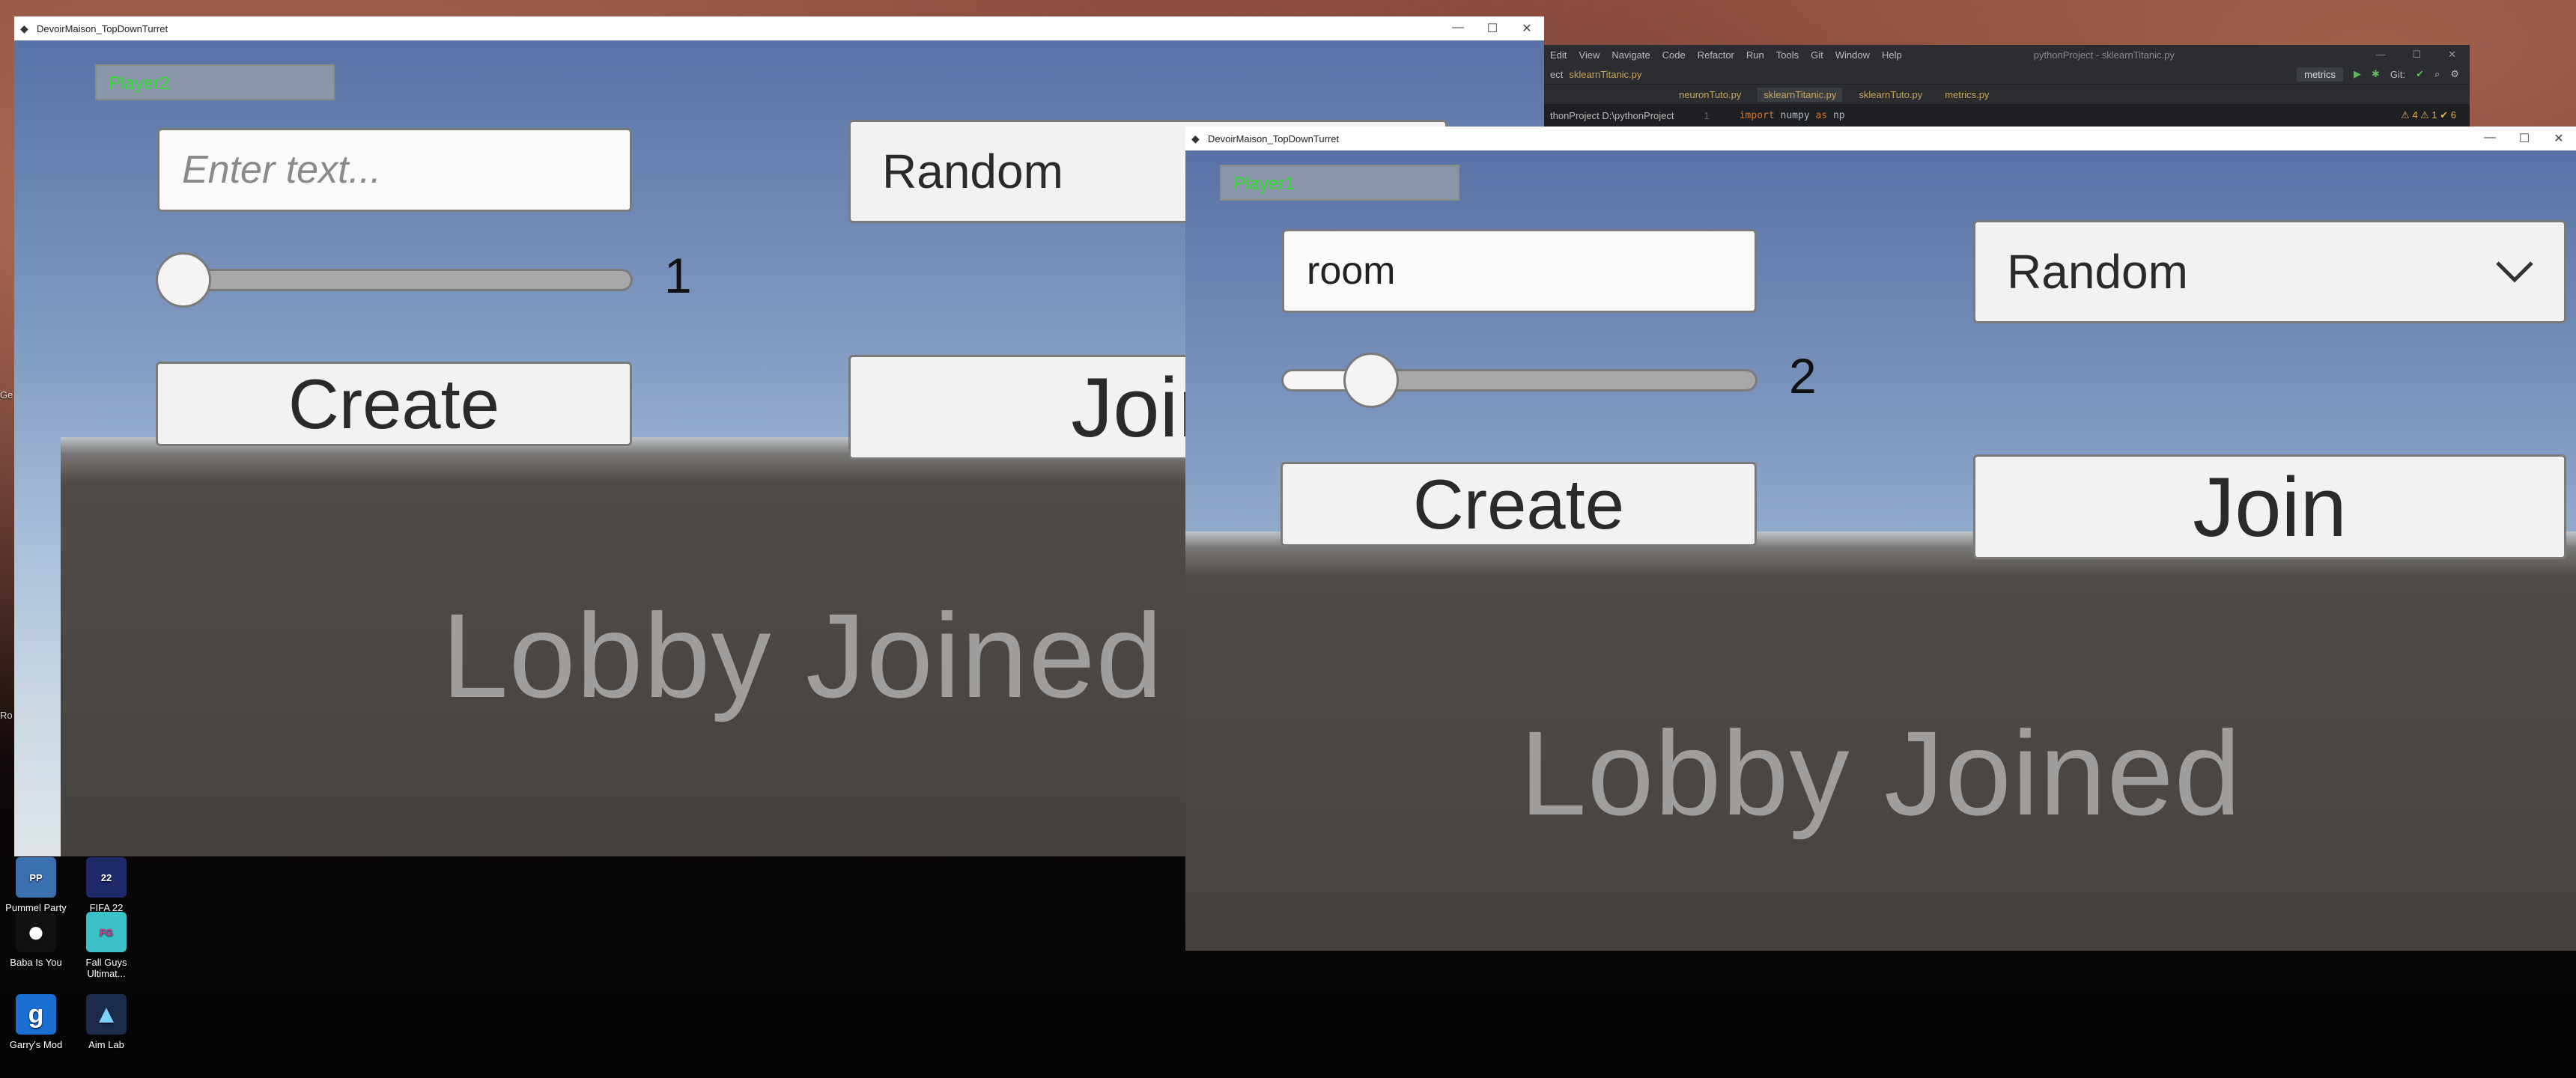 The width and height of the screenshot is (2576, 1078). I want to click on line-number: 1, so click(1707, 115).